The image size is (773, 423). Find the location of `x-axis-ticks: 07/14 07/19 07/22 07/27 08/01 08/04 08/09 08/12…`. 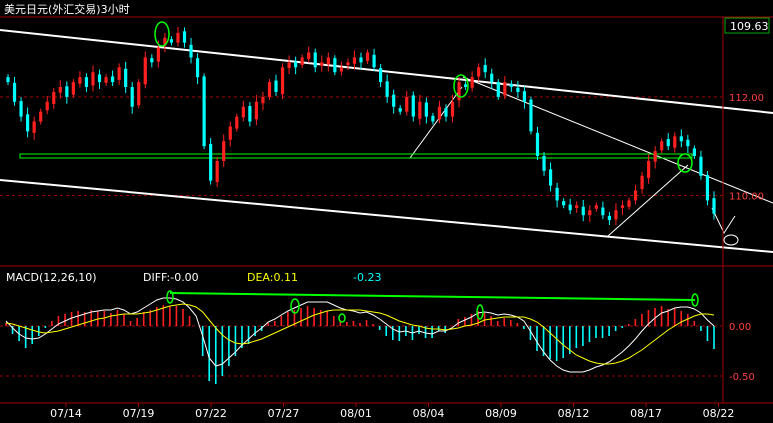

x-axis-ticks: 07/14 07/19 07/22 07/27 08/01 08/04 08/09 08/12… is located at coordinates (392, 411).